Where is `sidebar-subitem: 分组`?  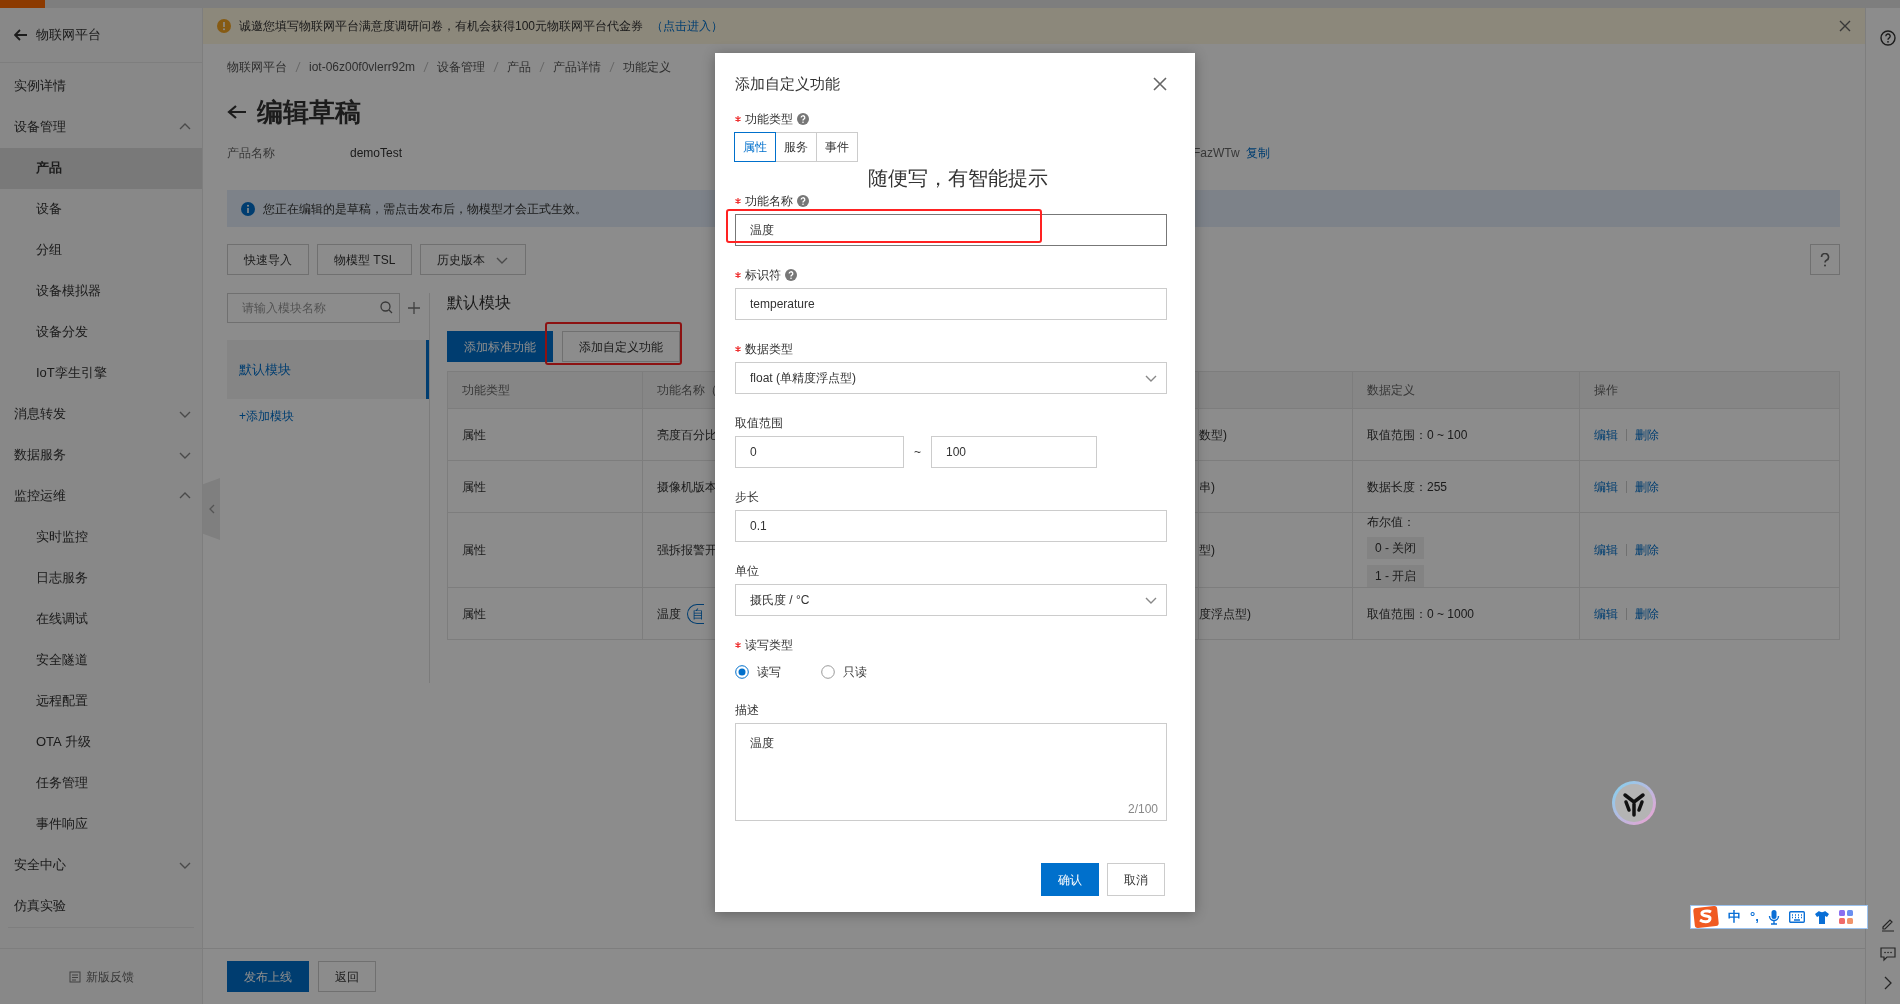
sidebar-subitem: 分组 is located at coordinates (101, 250).